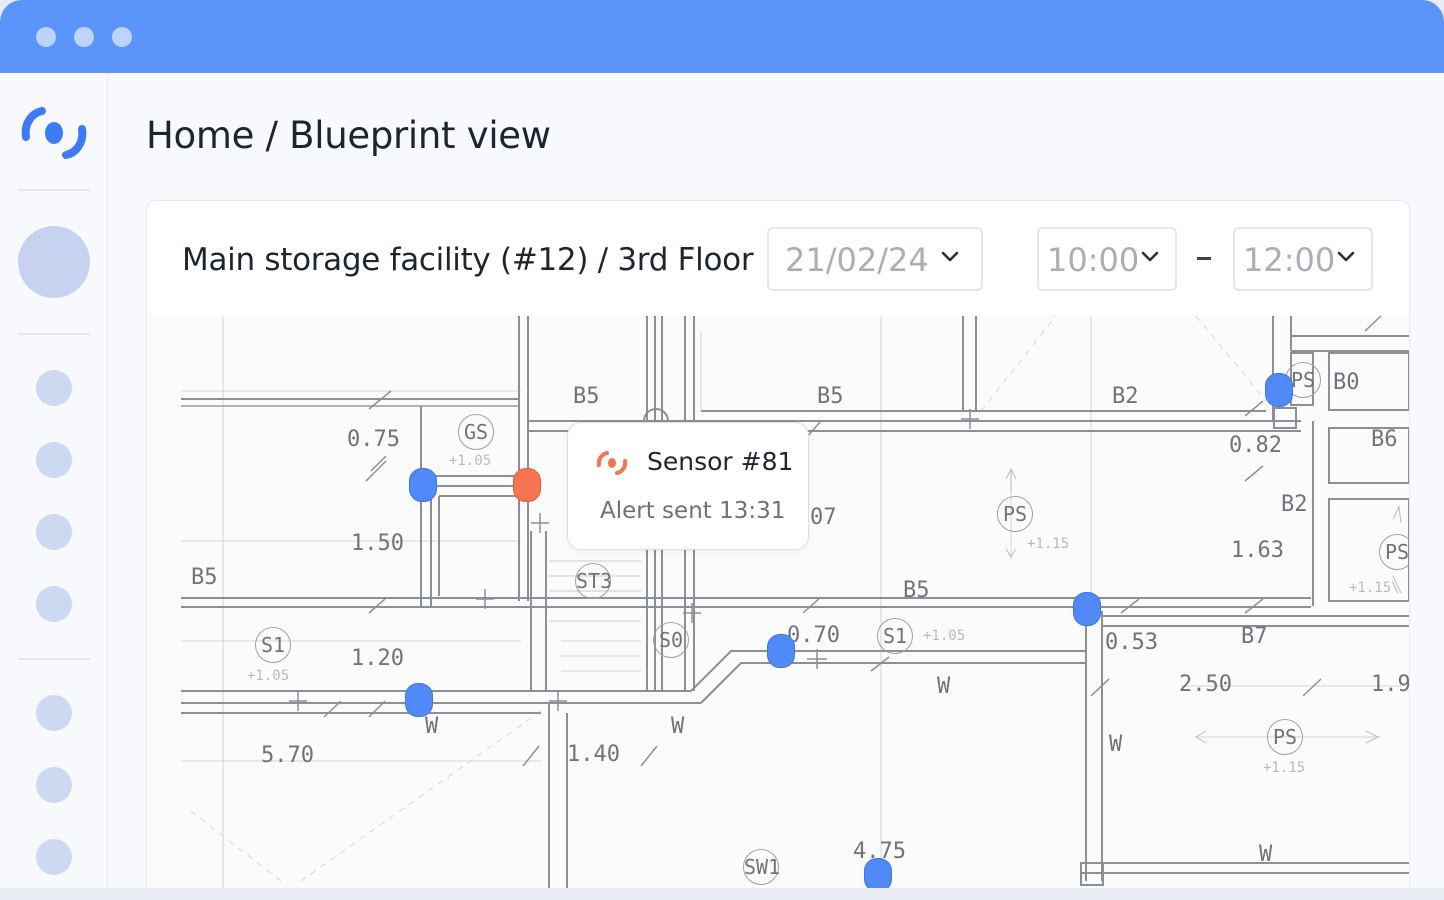 The image size is (1444, 900). I want to click on breadcrumb: Home / Blueprint view, so click(348, 135).